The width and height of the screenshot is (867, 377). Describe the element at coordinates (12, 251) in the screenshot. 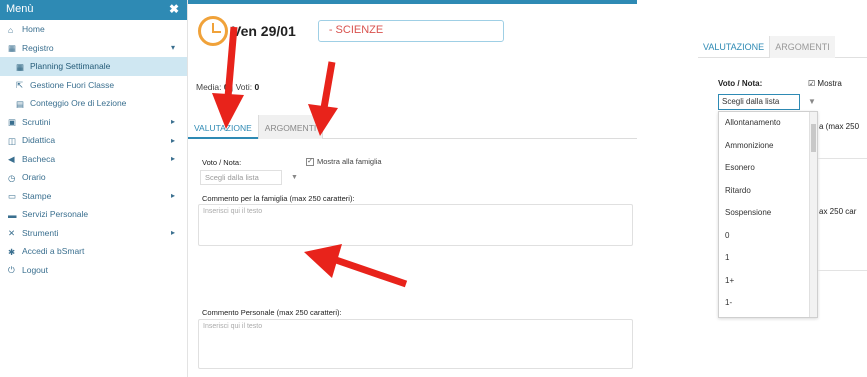

I see `star-icon: ✱` at that location.